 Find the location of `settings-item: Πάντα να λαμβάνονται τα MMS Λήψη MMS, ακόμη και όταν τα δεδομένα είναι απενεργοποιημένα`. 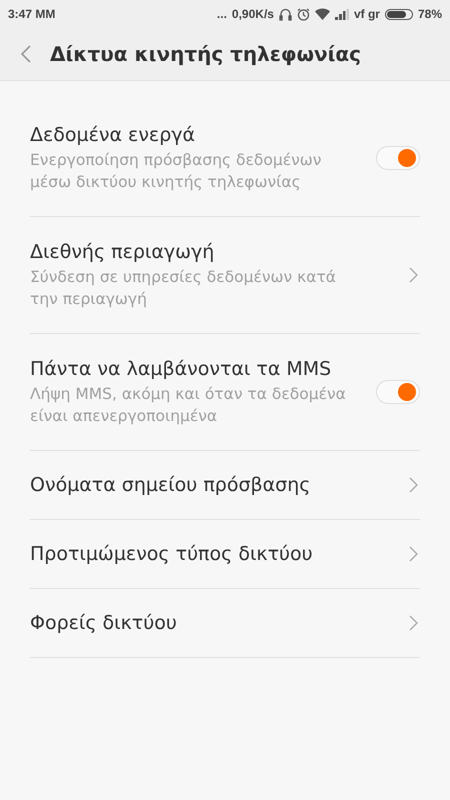

settings-item: Πάντα να λαμβάνονται τα MMS Λήψη MMS, ακόμη και όταν τα δεδομένα είναι απενεργοποιημένα is located at coordinates (225, 392).